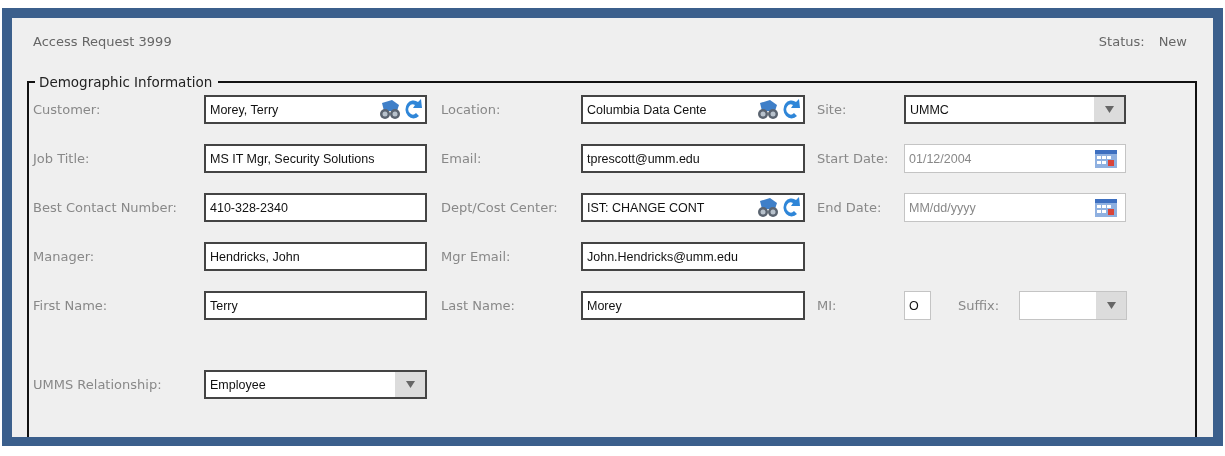  I want to click on initial-field: O, so click(917, 305).